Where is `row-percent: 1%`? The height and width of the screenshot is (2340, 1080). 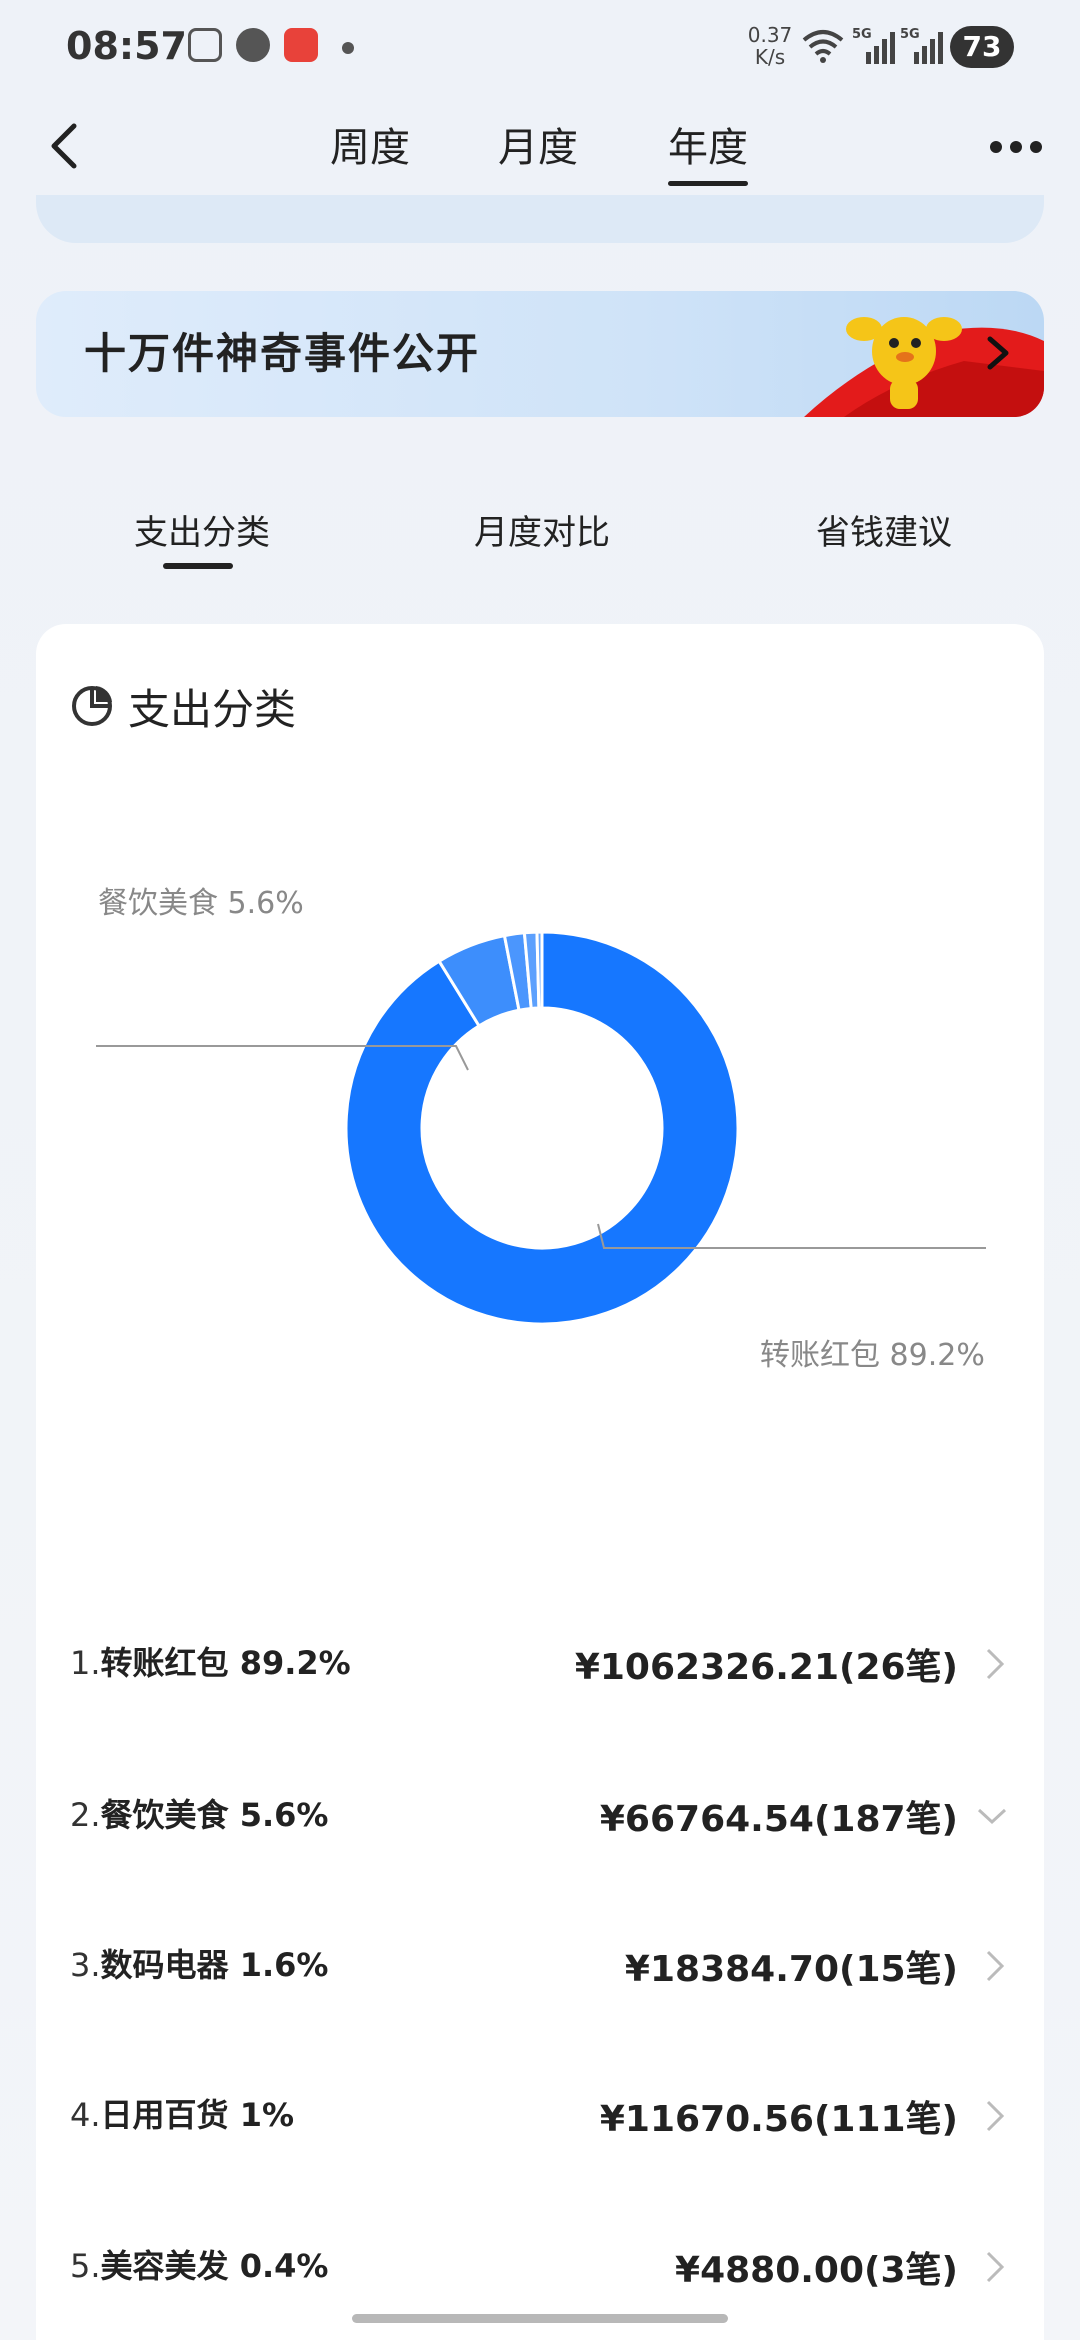 row-percent: 1% is located at coordinates (267, 2115).